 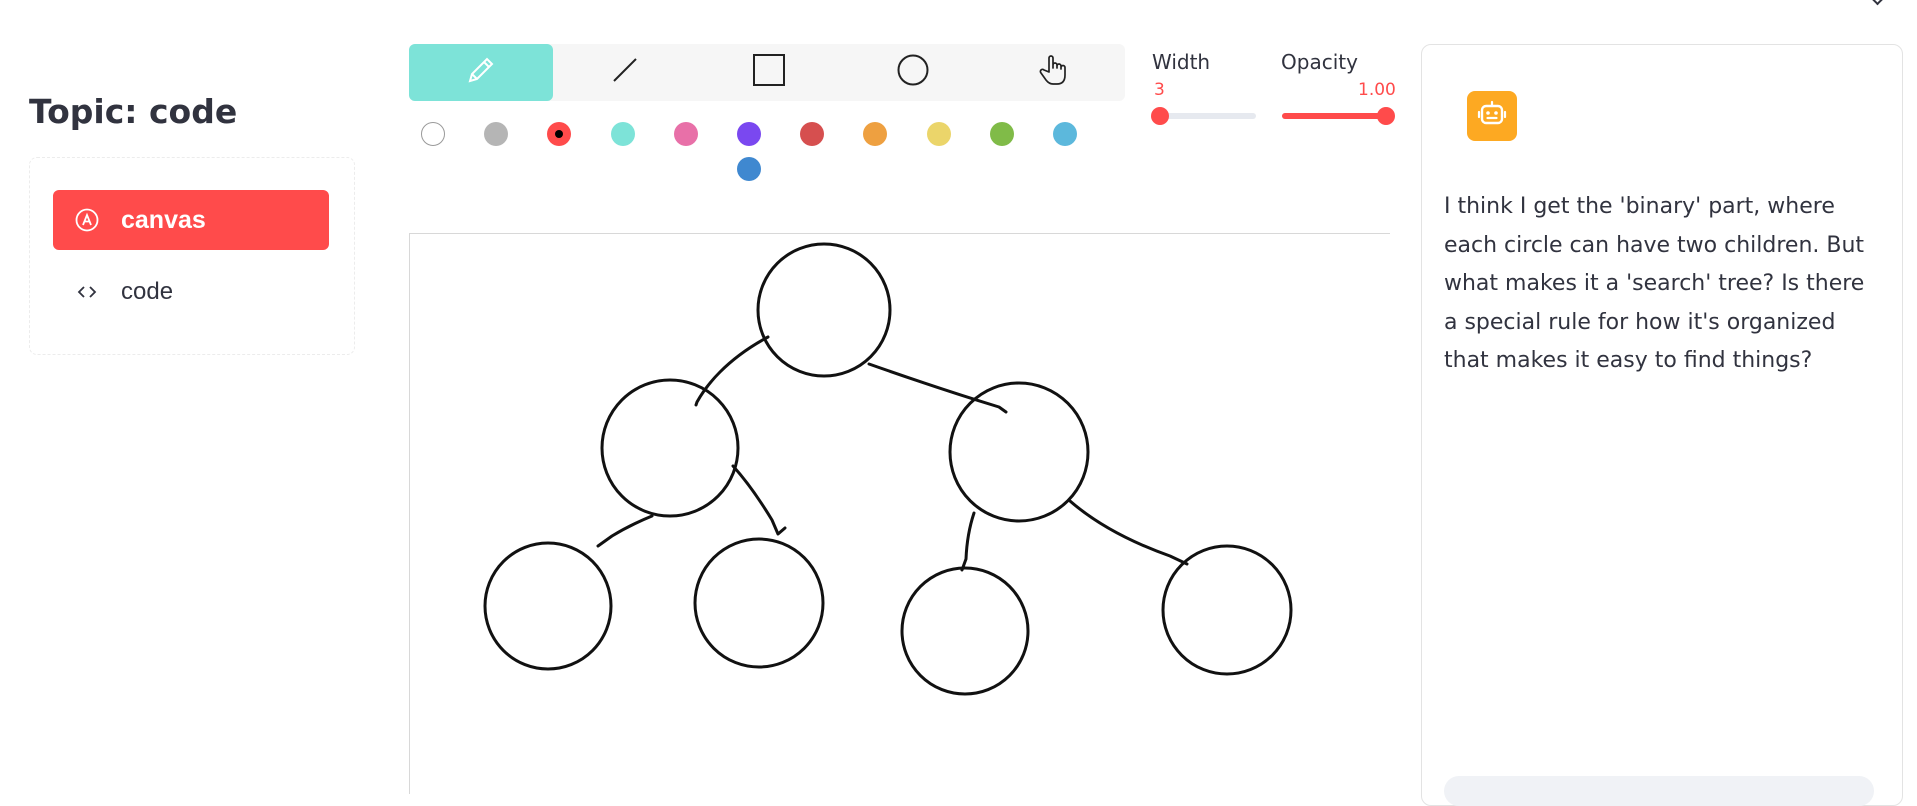 What do you see at coordinates (191, 292) in the screenshot?
I see `nav-item-code: code` at bounding box center [191, 292].